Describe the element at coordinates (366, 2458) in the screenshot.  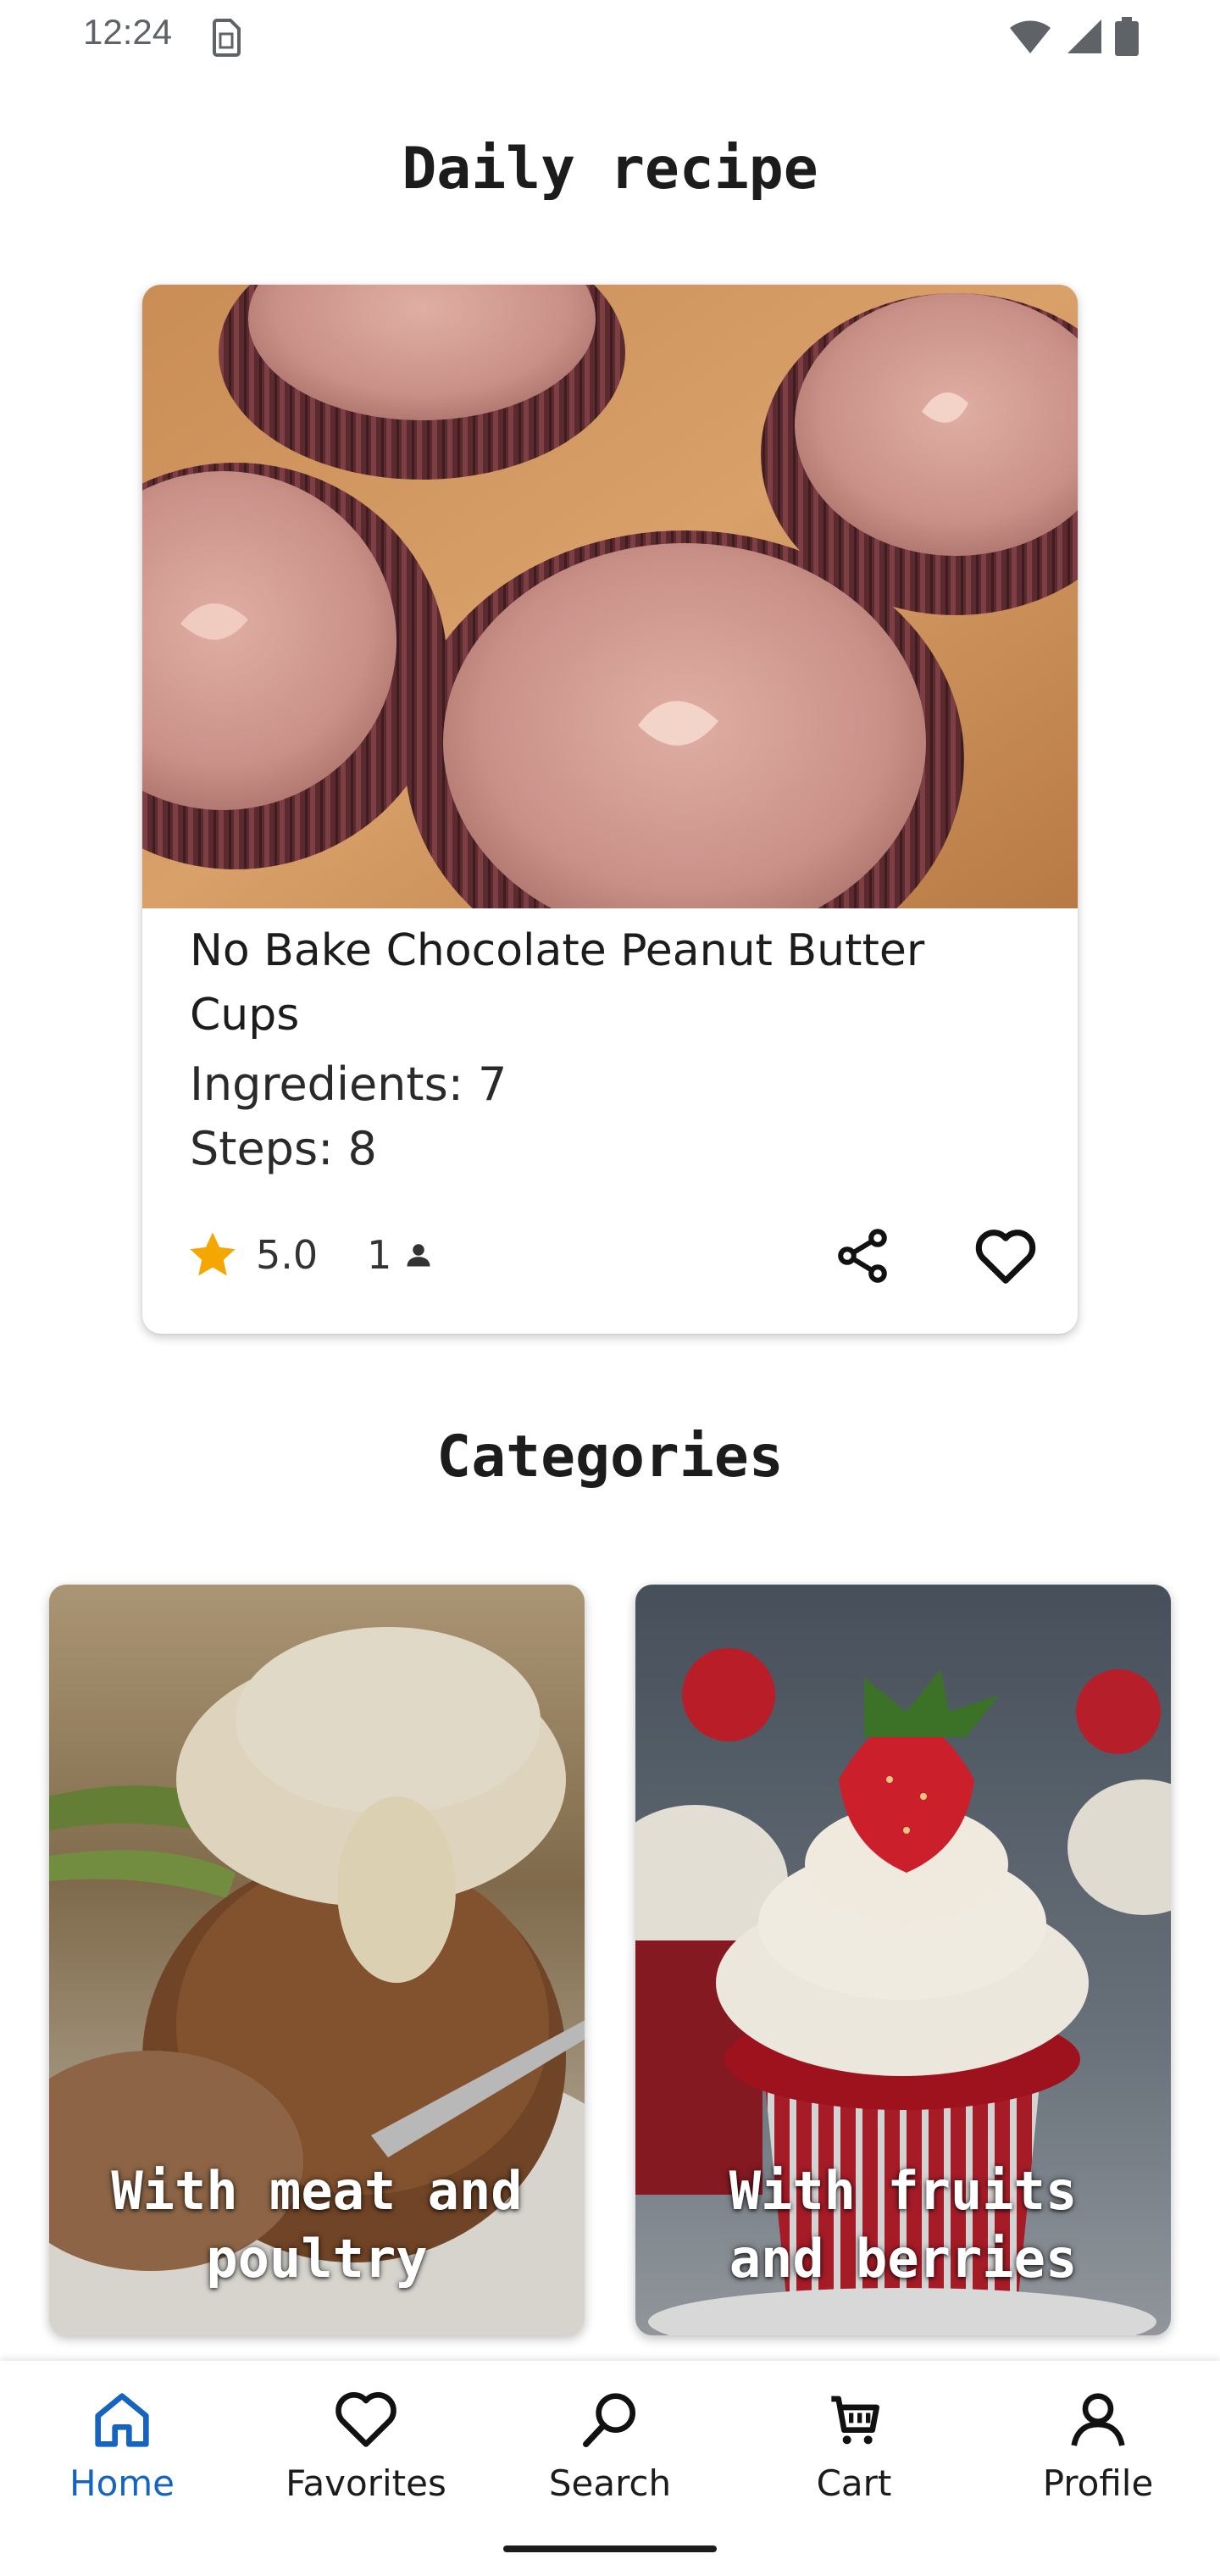
I see `nav-favorites: Favorites` at that location.